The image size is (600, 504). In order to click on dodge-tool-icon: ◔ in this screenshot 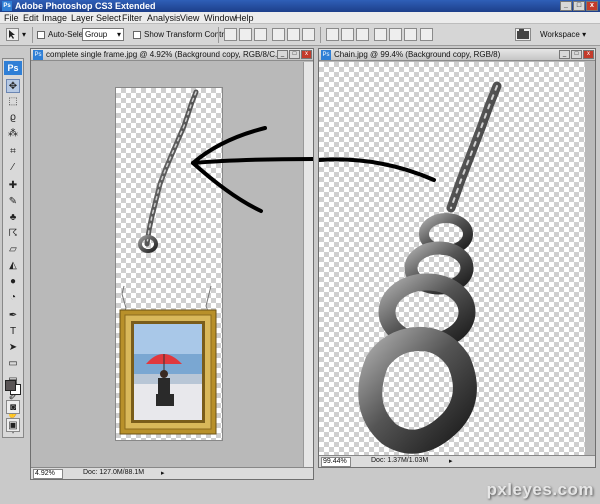, I will do `click(13, 298)`.